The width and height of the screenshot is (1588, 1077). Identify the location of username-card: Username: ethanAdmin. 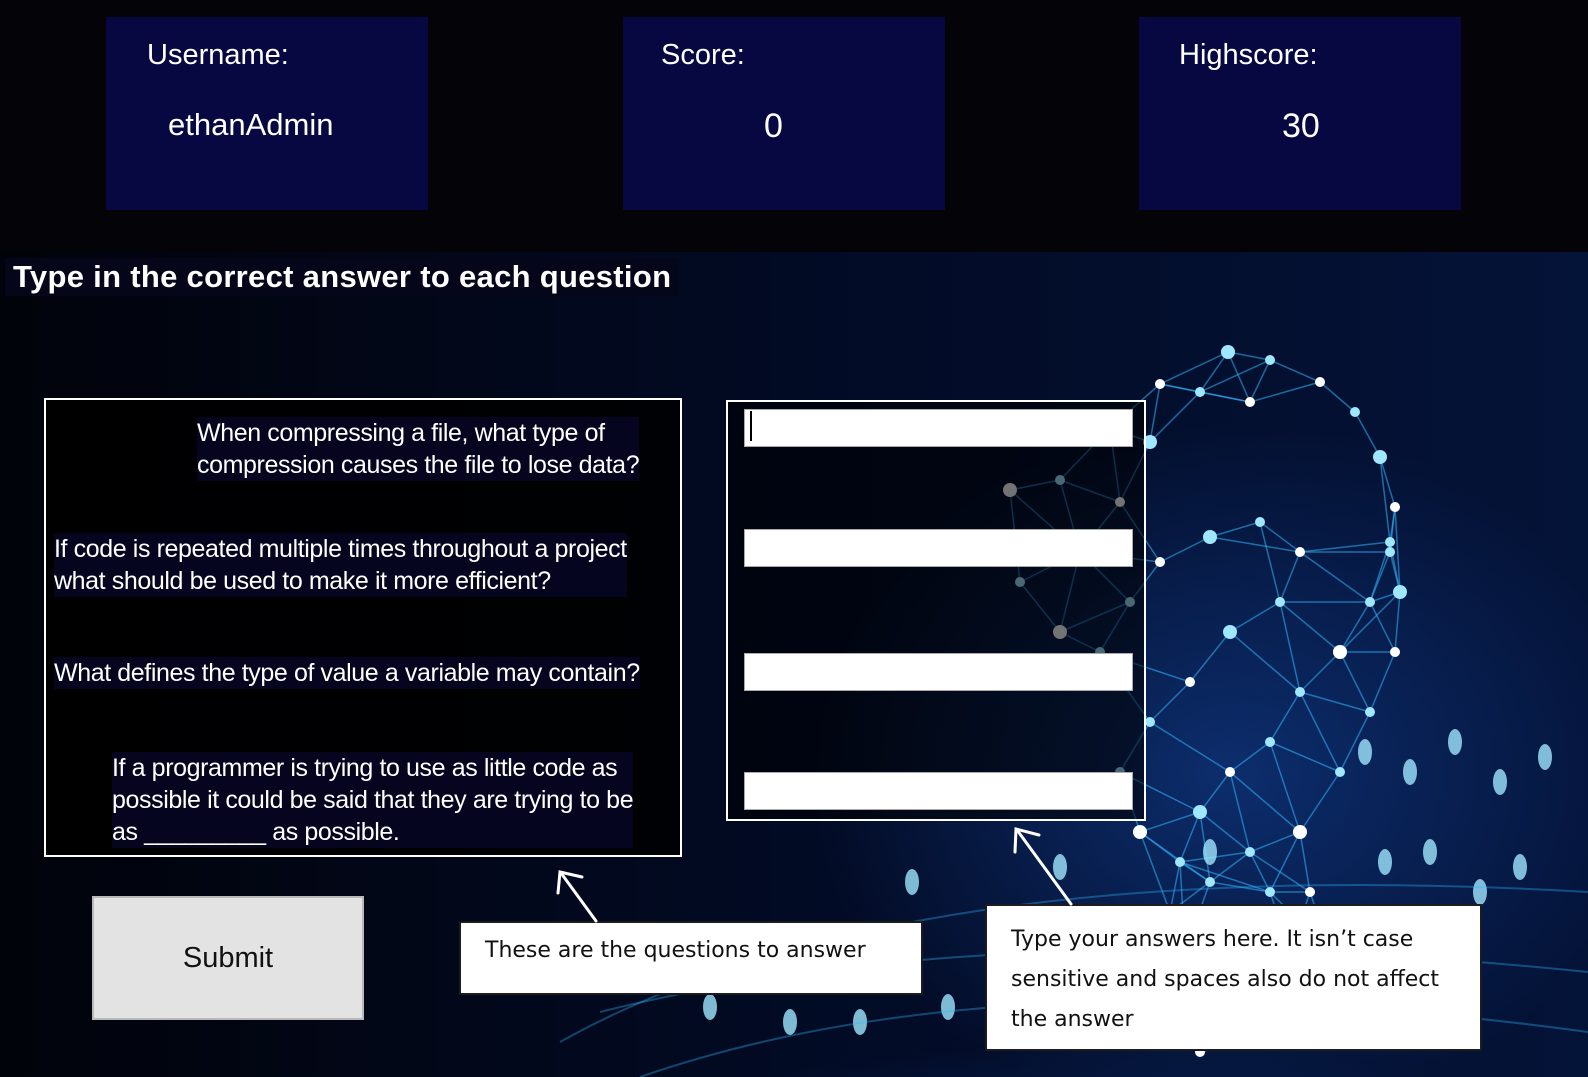
(267, 113).